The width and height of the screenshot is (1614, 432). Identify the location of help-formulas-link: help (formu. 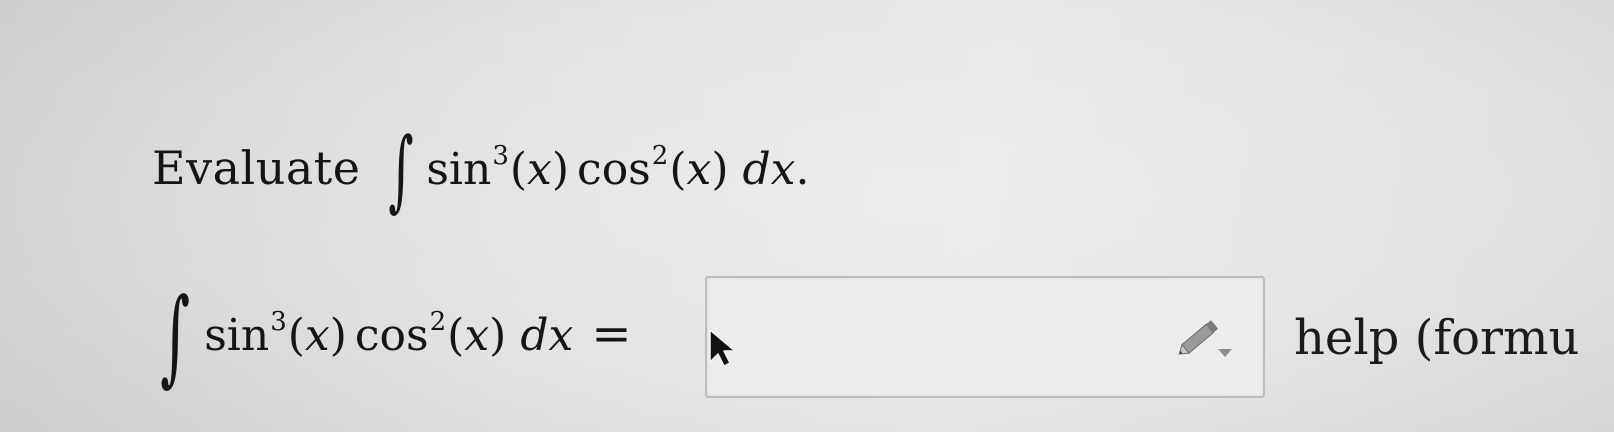
(1454, 338).